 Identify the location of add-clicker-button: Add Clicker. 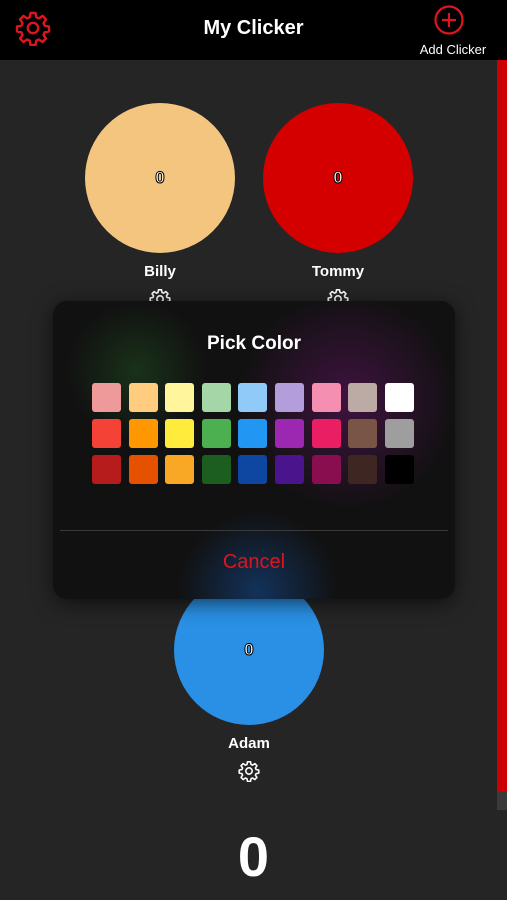
(452, 31).